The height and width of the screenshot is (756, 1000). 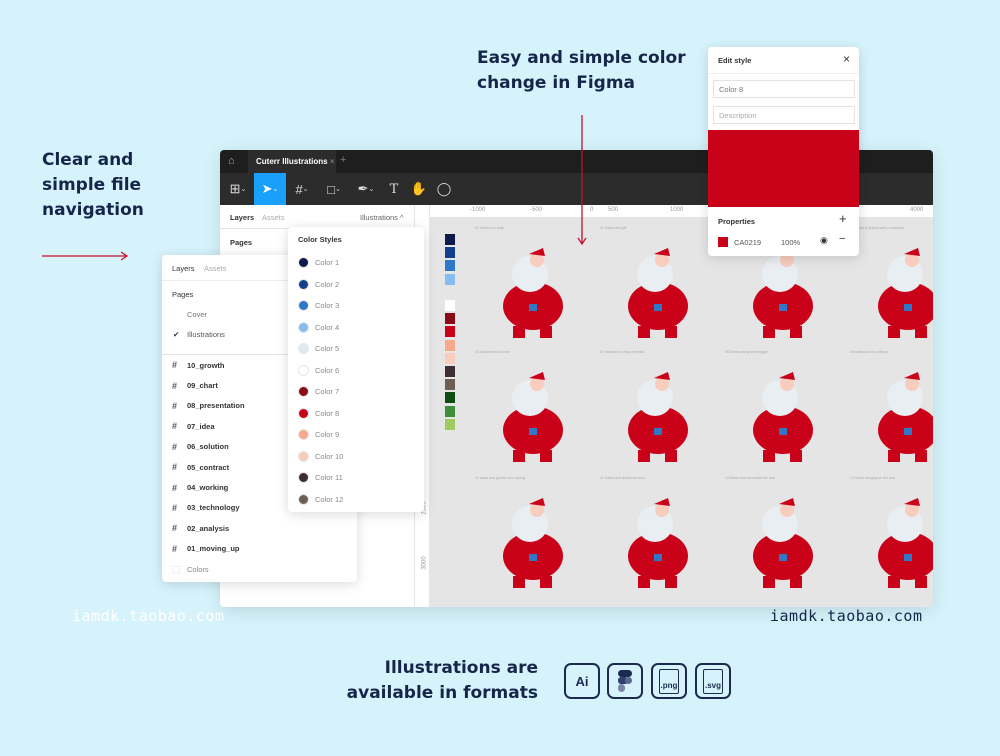 I want to click on file-tab: Cuterr Illustrations ×, so click(x=292, y=161).